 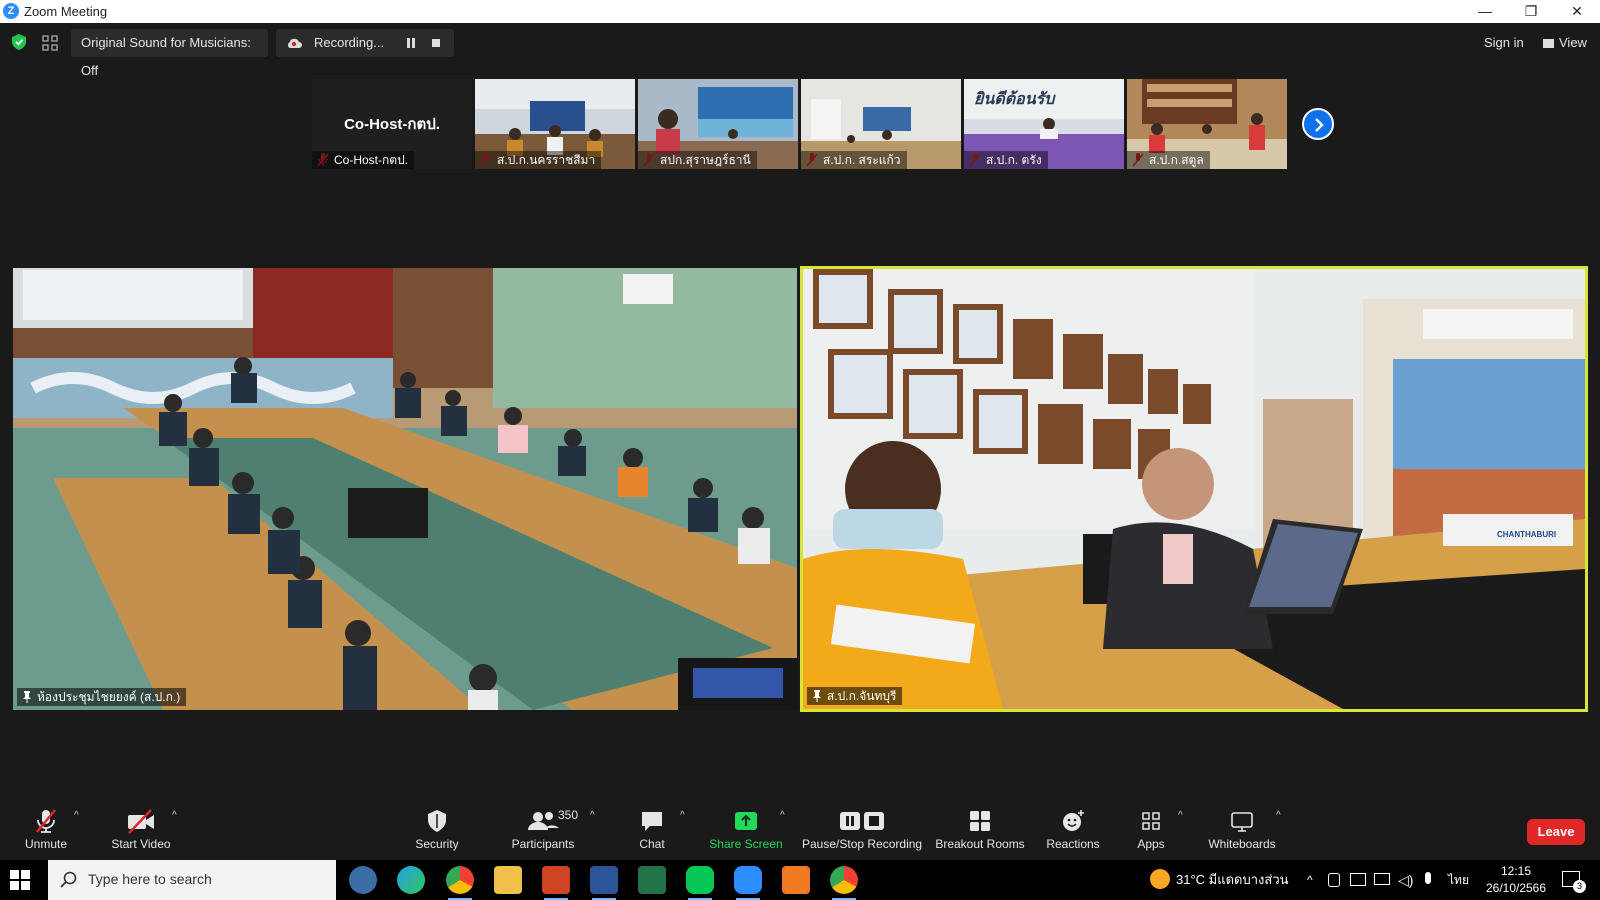 I want to click on whiteboards-options-chevron-icon: ^, so click(x=1278, y=815).